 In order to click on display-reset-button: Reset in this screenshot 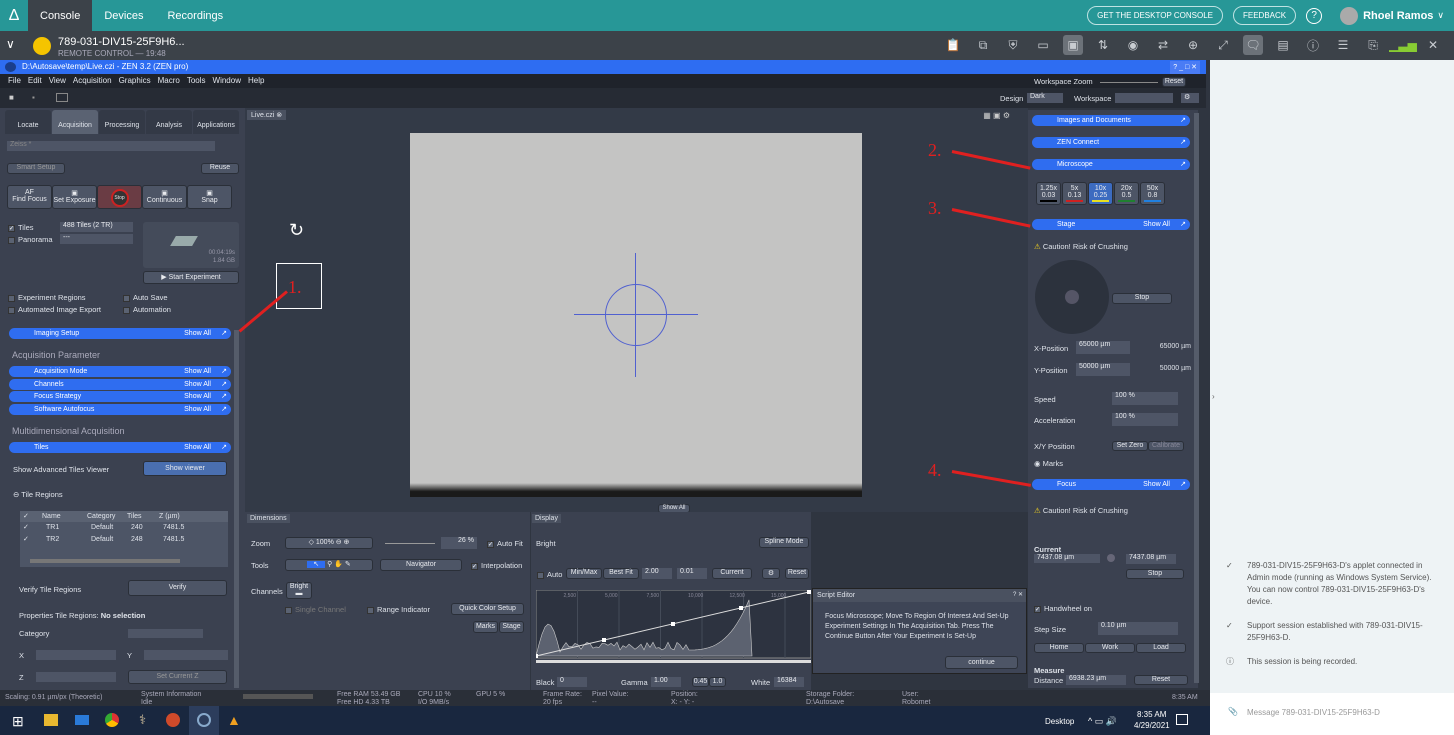, I will do `click(797, 573)`.